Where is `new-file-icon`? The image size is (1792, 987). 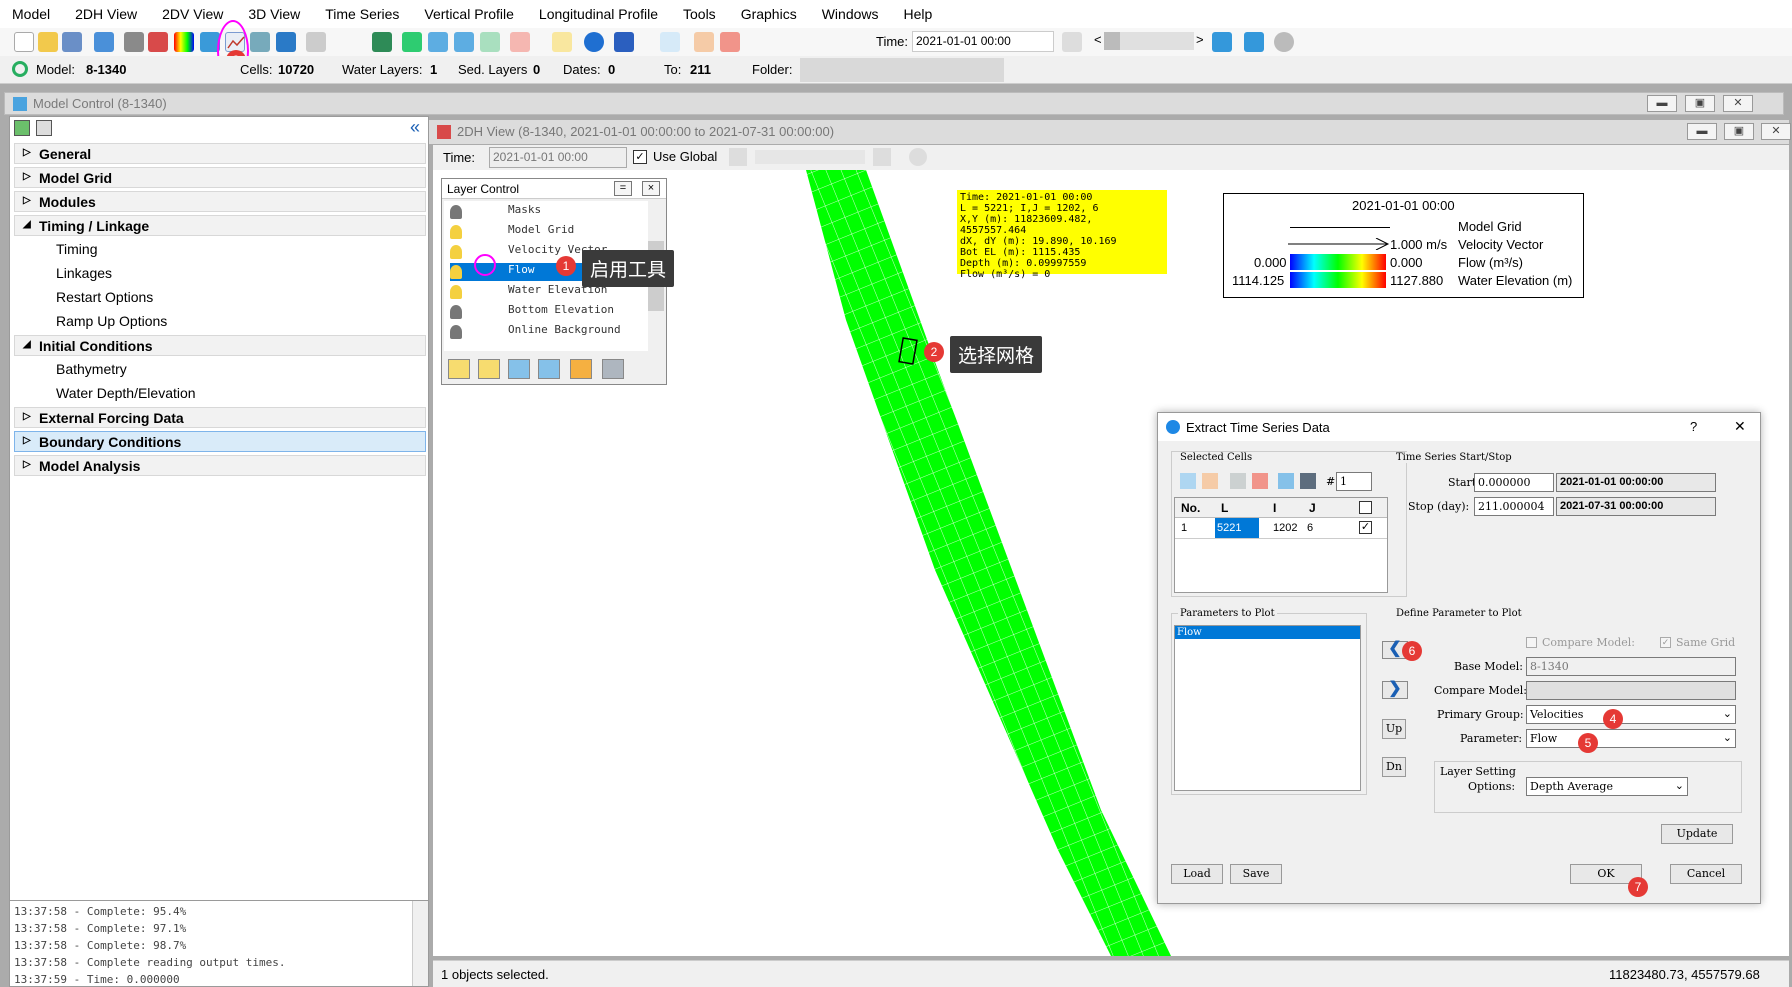 new-file-icon is located at coordinates (24, 42).